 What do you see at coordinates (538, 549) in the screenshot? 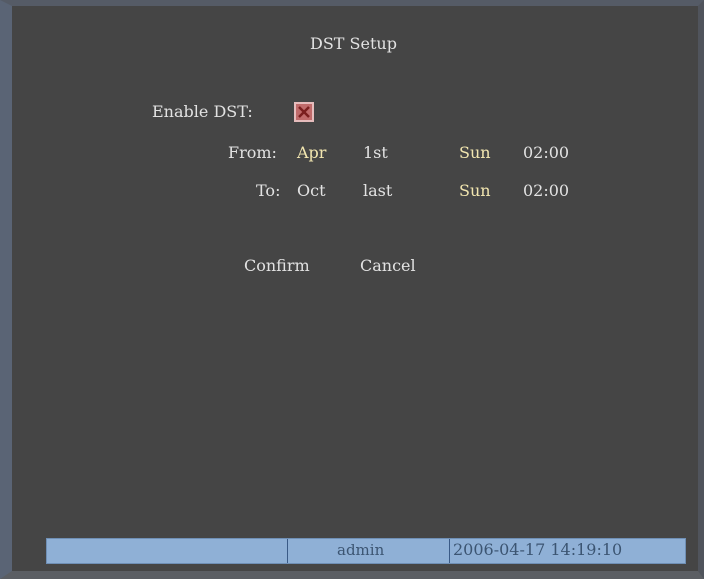
I see `status-datetime: 2006-04-17 14:19:10` at bounding box center [538, 549].